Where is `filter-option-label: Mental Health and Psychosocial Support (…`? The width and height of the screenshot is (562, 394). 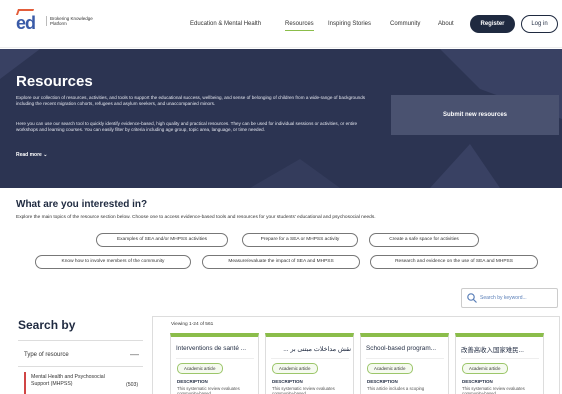
filter-option-label: Mental Health and Psychosocial Support (… is located at coordinates (68, 380).